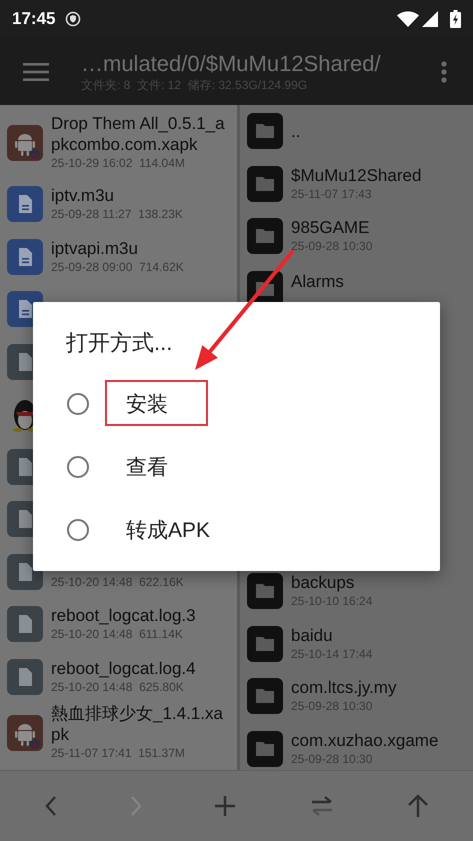 Image resolution: width=473 pixels, height=841 pixels. Describe the element at coordinates (379, 635) in the screenshot. I see `folder-name: baidu` at that location.